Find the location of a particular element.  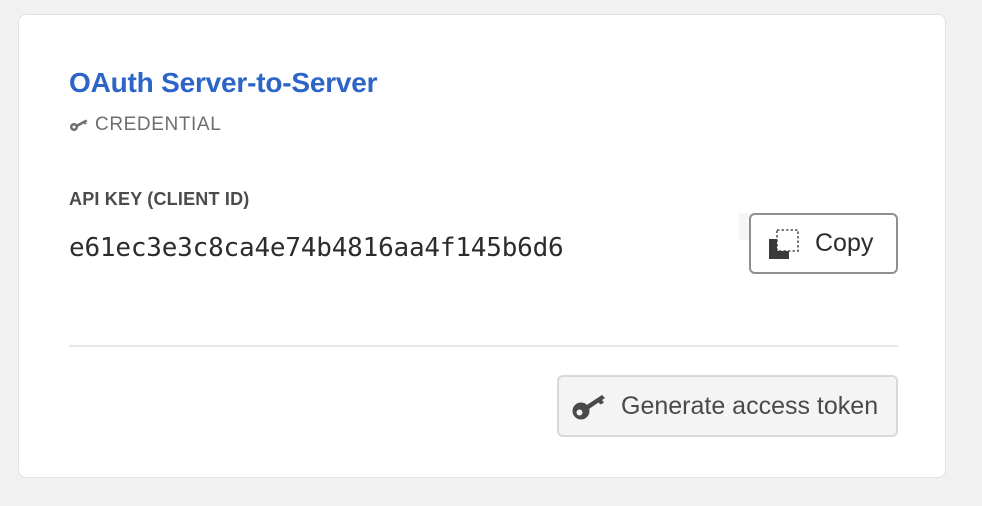

api-key-value: e61ec3e3c8ca4e74b4816aa4f145b6d6 is located at coordinates (316, 248).